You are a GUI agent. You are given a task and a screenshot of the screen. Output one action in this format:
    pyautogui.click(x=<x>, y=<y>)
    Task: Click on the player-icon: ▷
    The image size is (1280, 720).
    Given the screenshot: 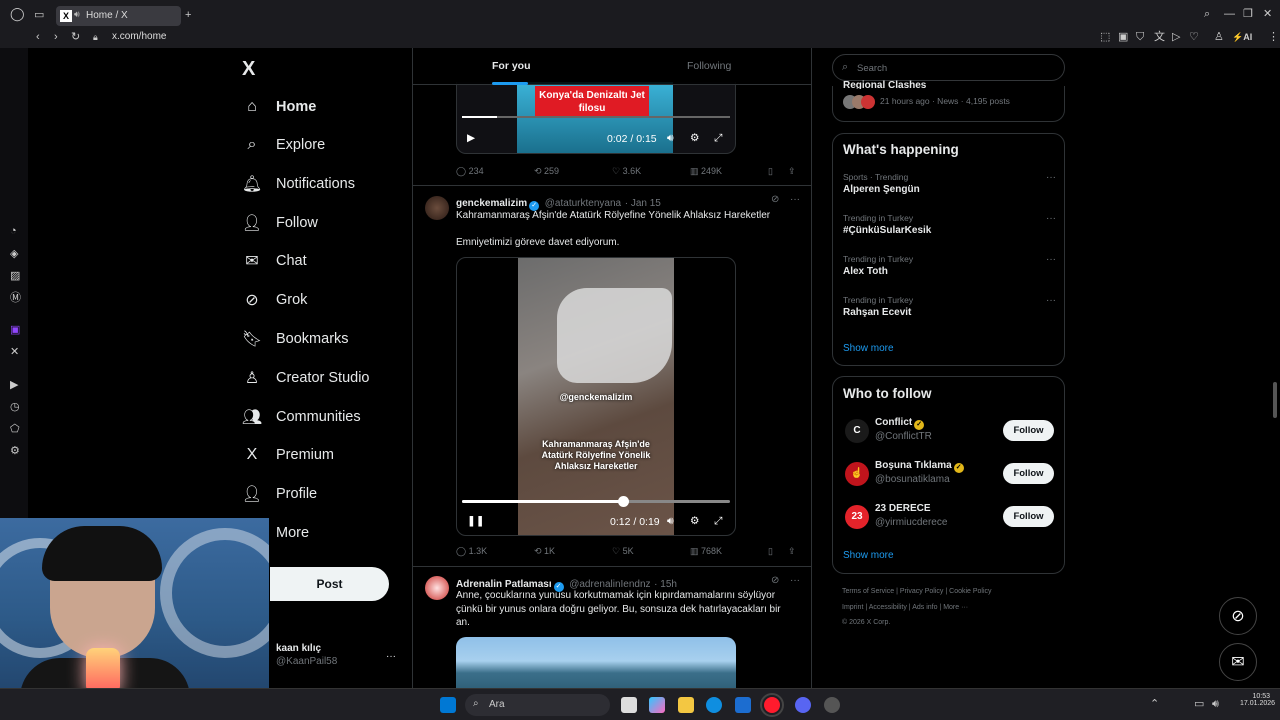 What is the action you would take?
    pyautogui.click(x=1176, y=37)
    